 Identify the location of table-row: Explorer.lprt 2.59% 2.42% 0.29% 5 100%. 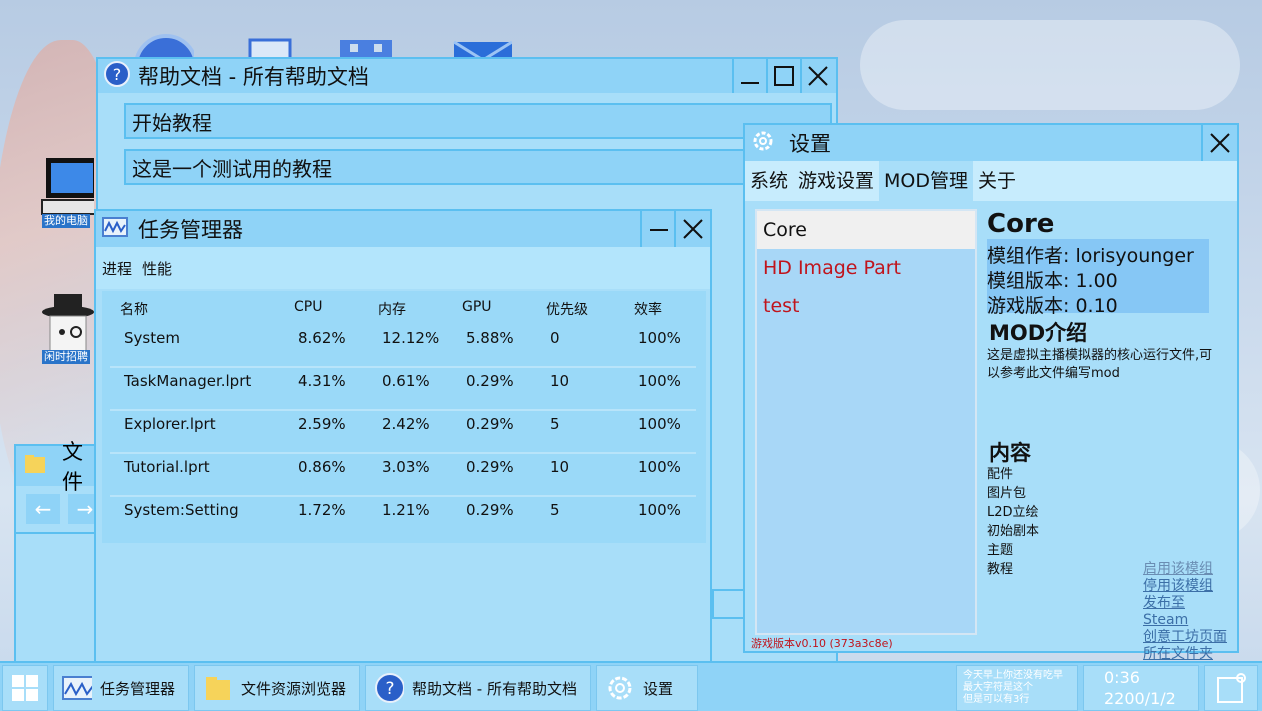
(403, 432).